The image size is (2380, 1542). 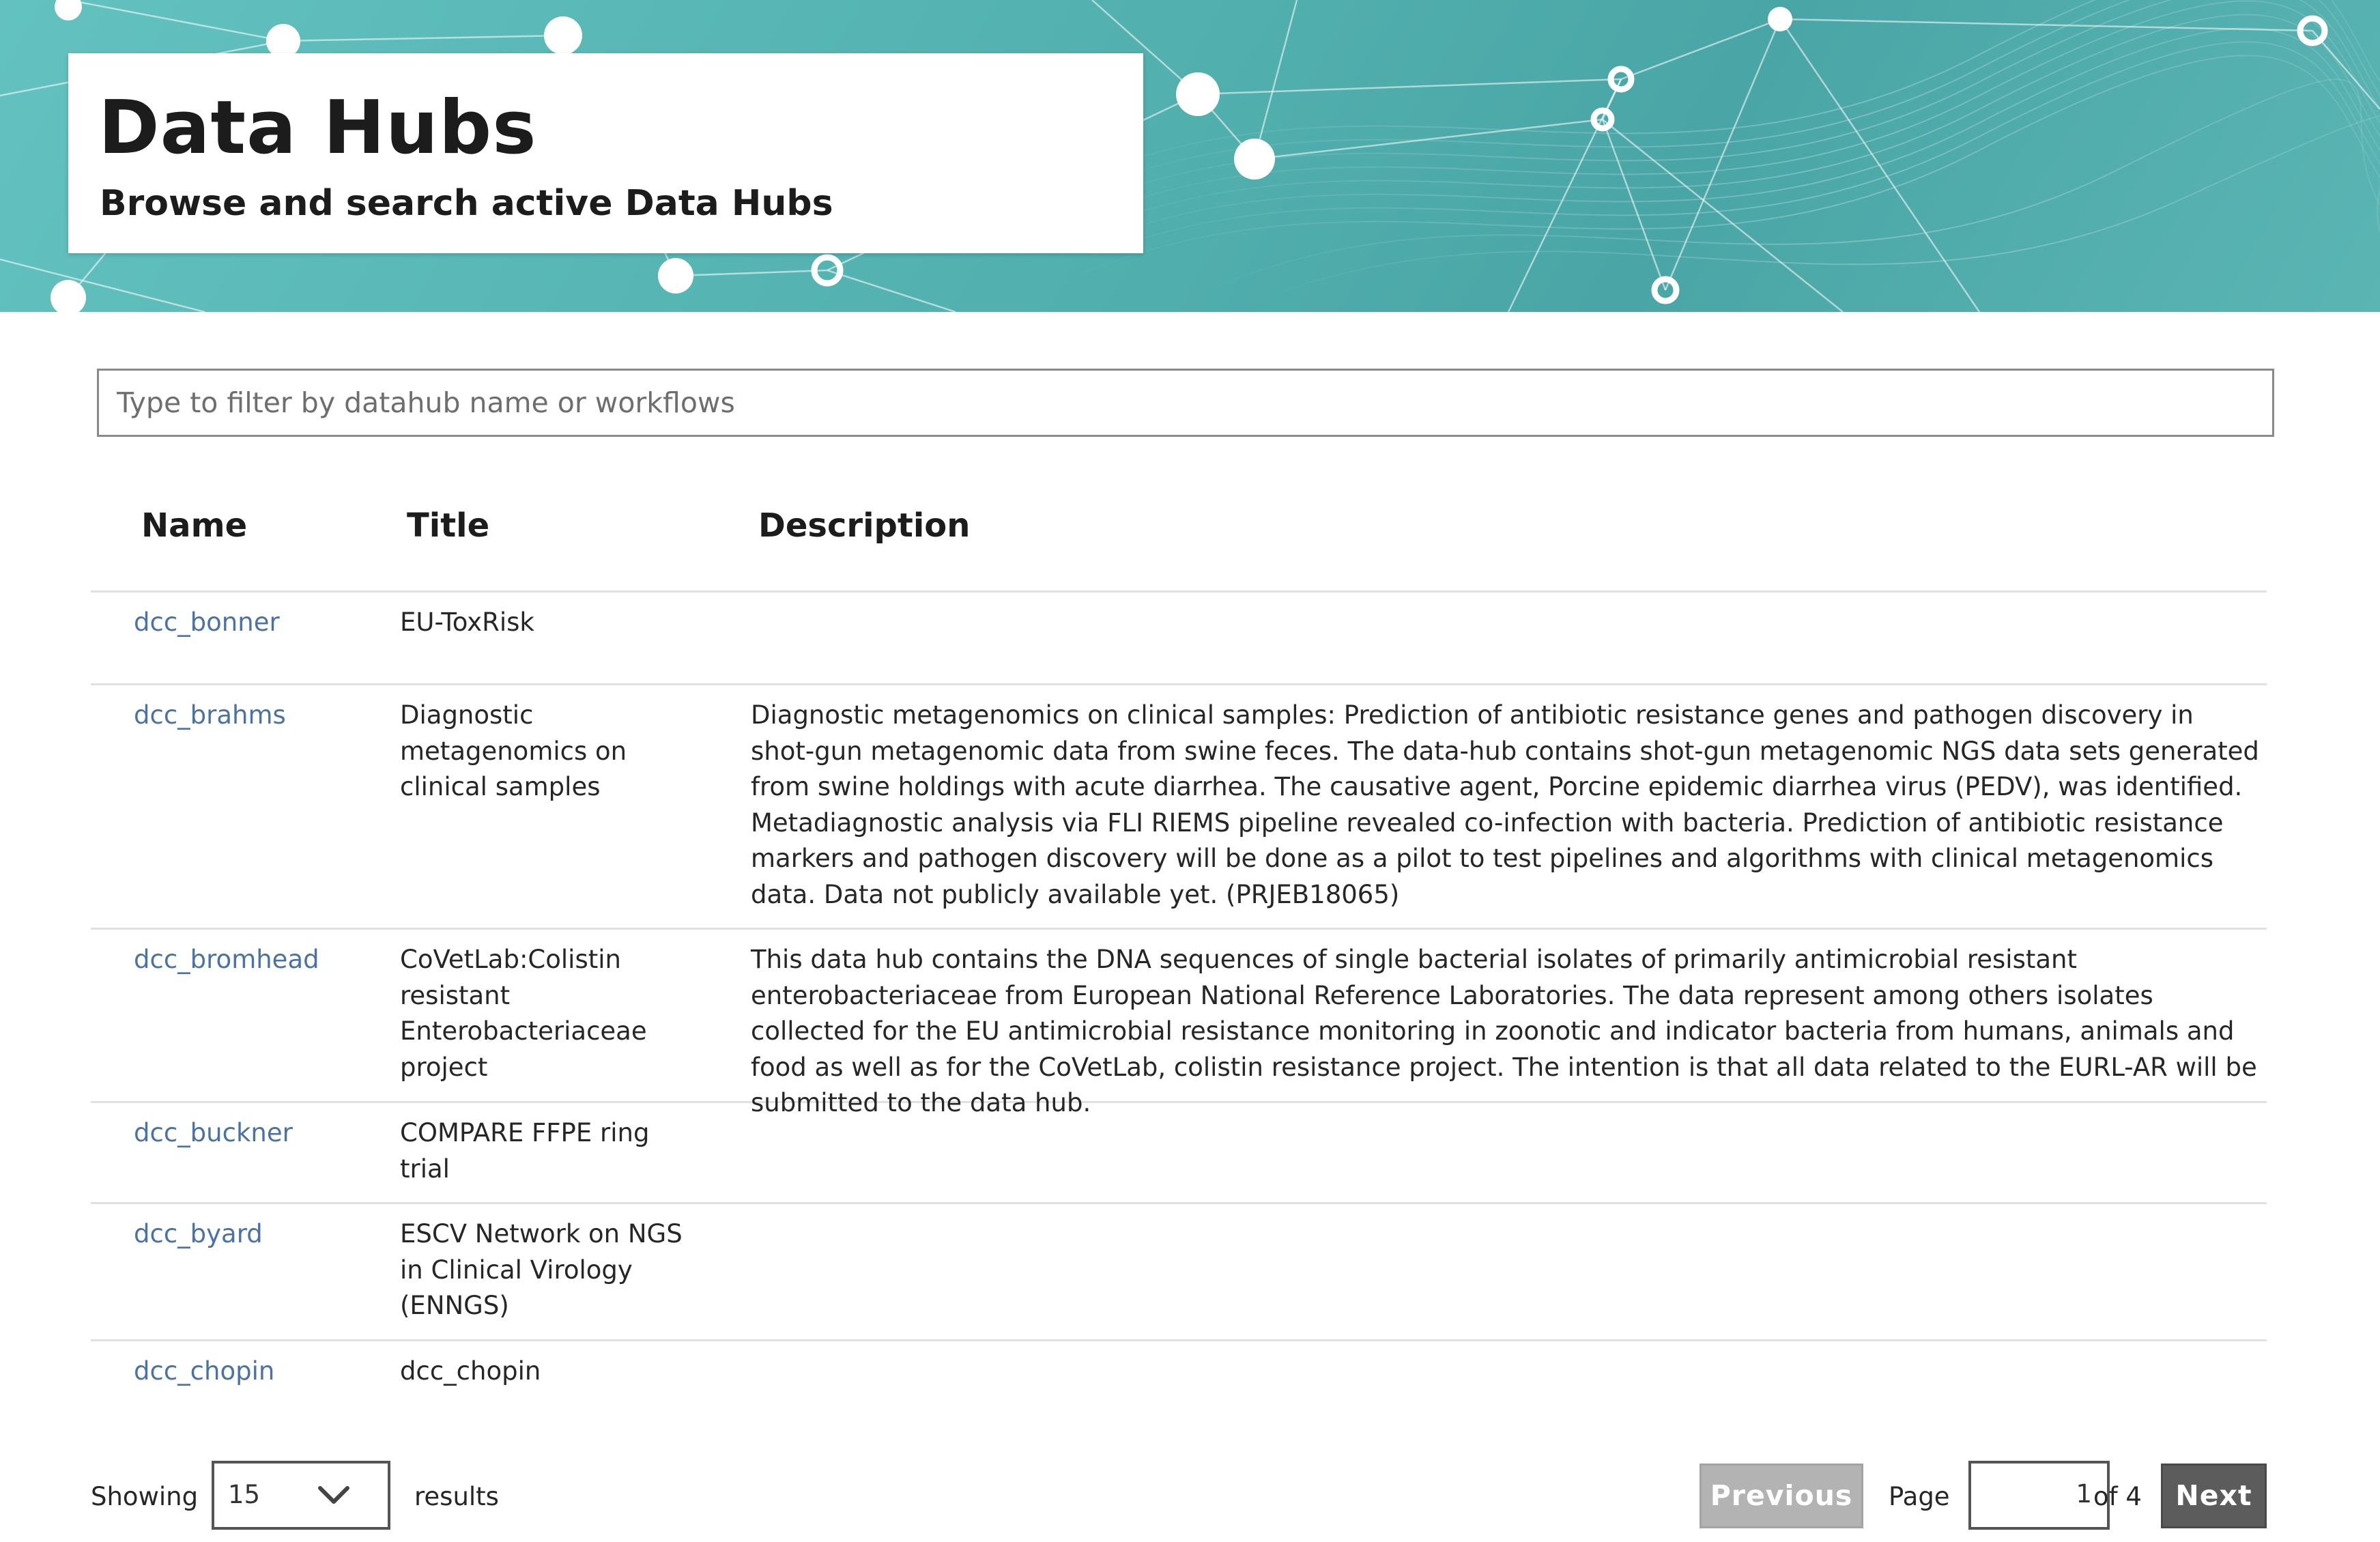 I want to click on datahub-name-link: dcc_brahms, so click(x=210, y=715).